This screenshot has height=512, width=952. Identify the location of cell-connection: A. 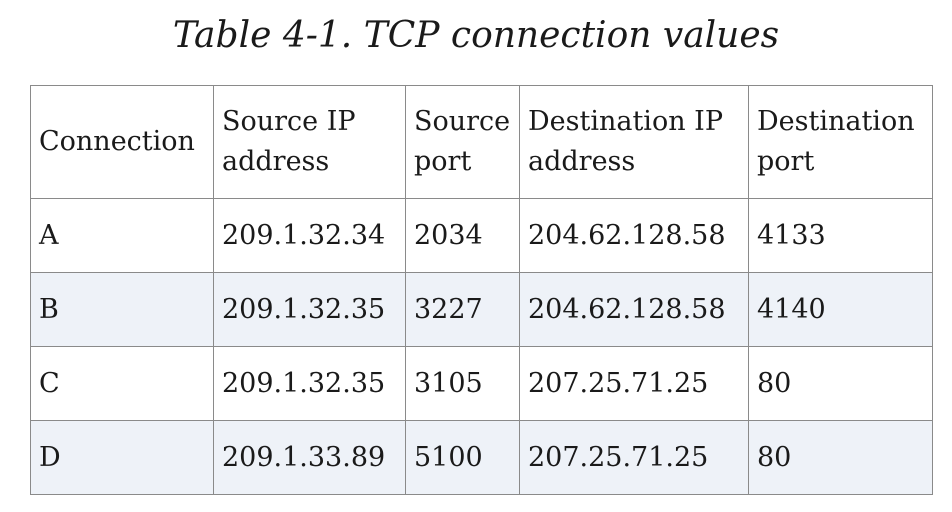
(122, 235).